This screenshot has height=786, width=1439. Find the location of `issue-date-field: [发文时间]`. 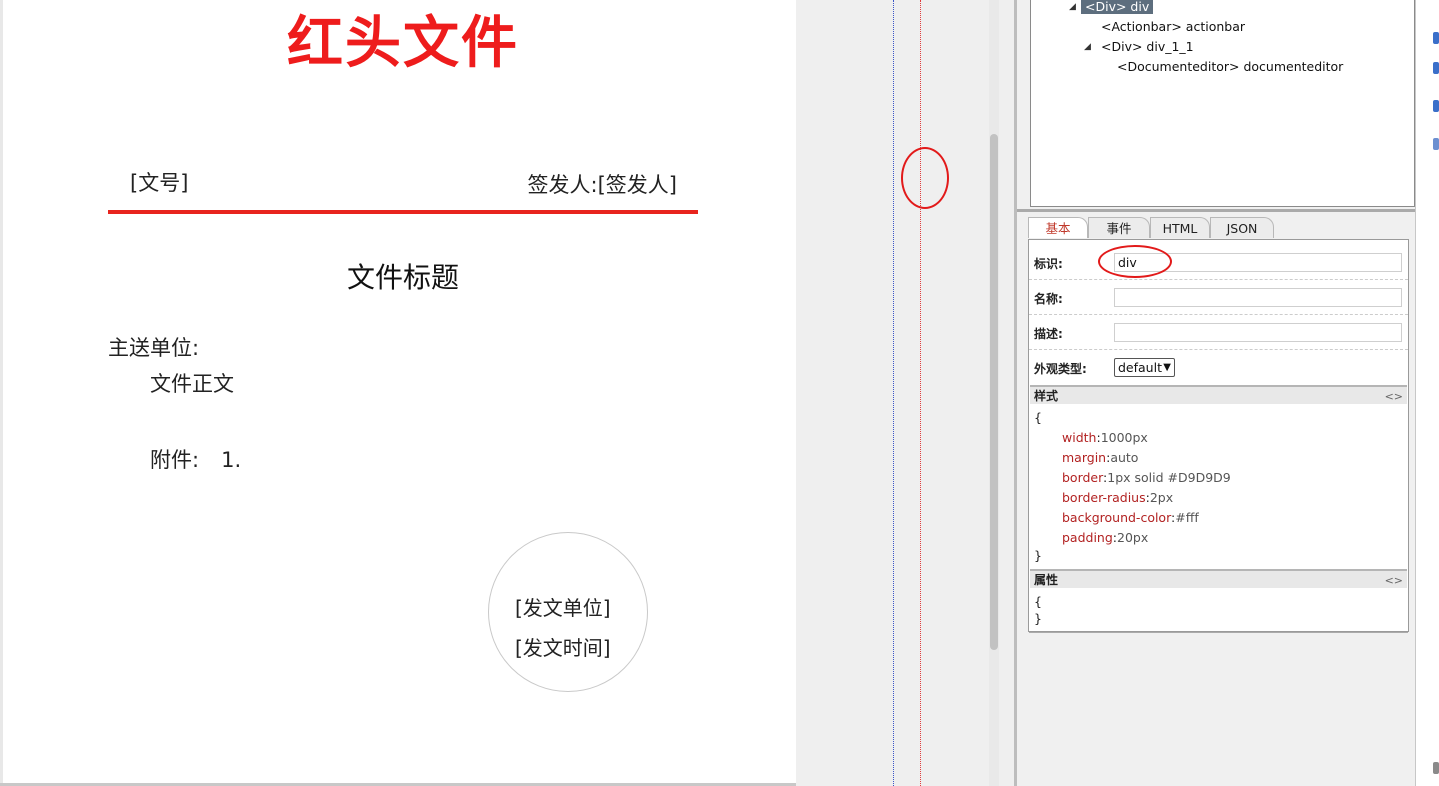

issue-date-field: [发文时间] is located at coordinates (563, 648).